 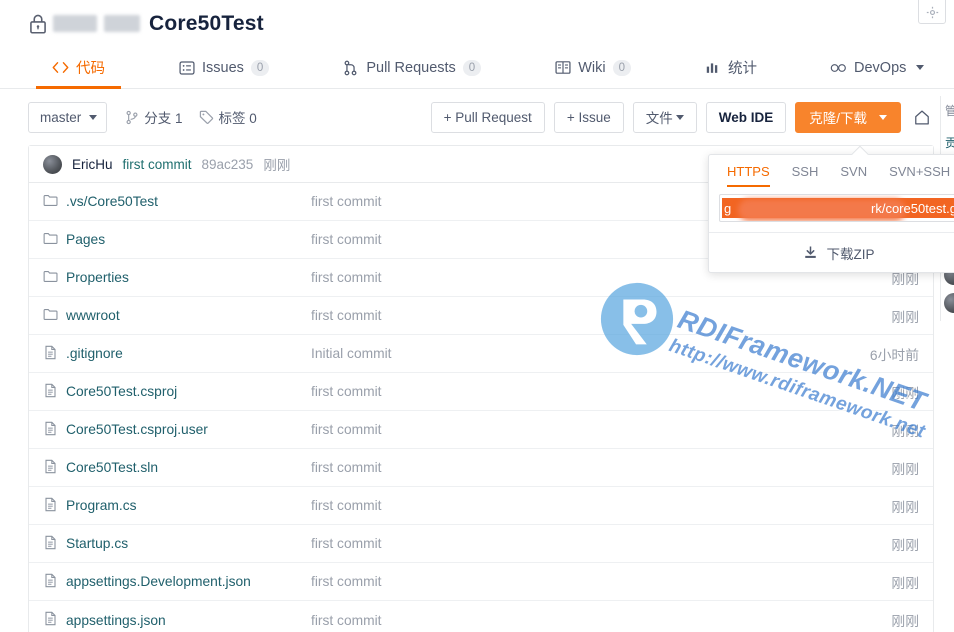 I want to click on table-row: Core50Test.csproj.user first commit 刚刚, so click(x=481, y=430).